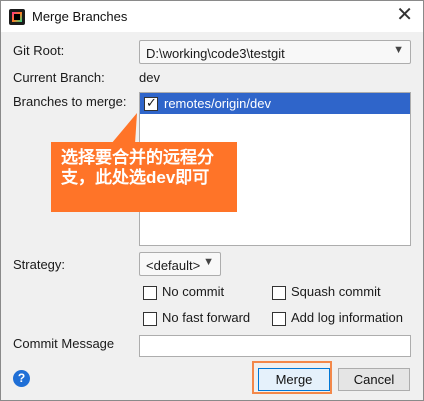 This screenshot has height=401, width=424. Describe the element at coordinates (150, 319) in the screenshot. I see `no-fast-forward-checkbox` at that location.